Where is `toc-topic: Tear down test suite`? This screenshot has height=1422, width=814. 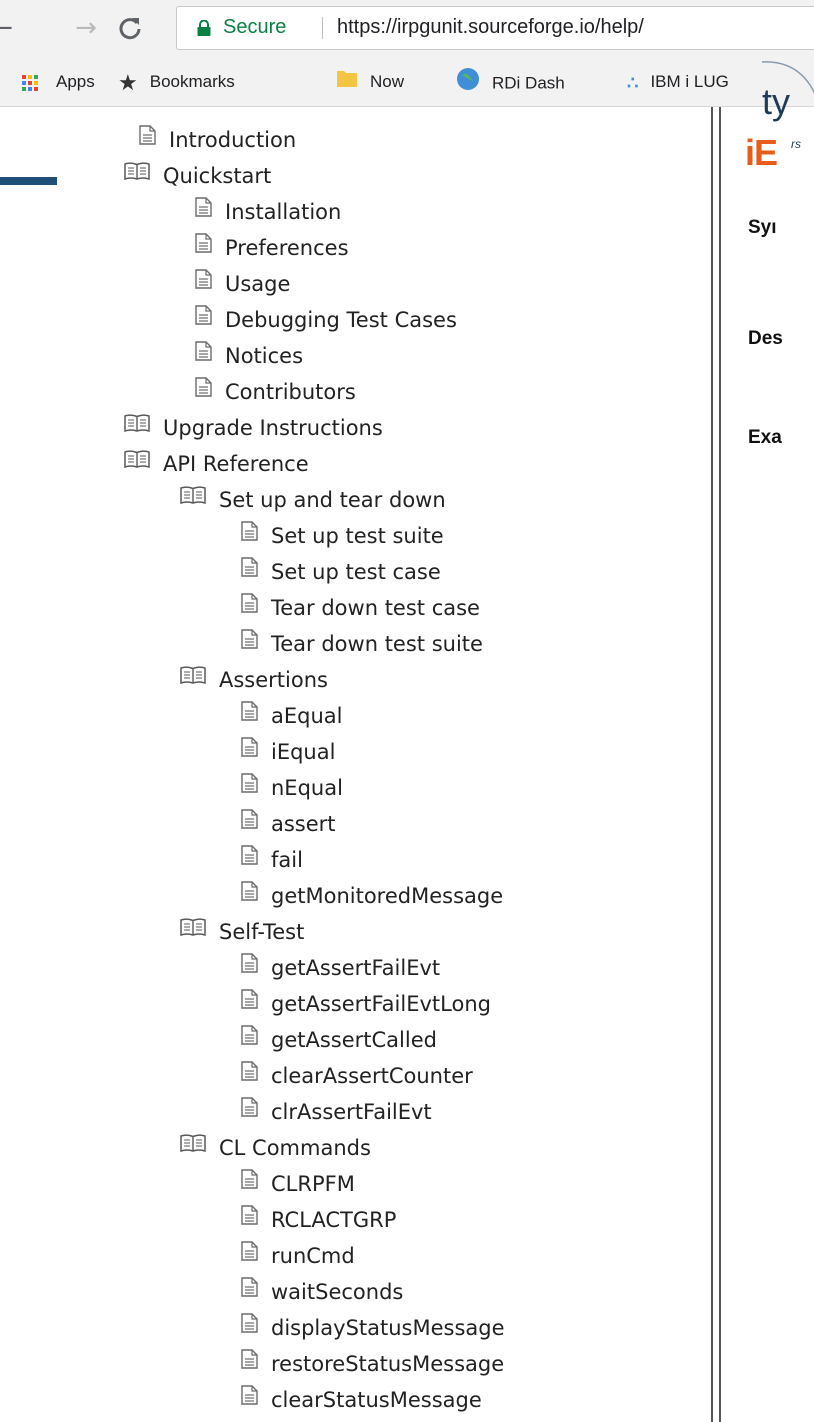
toc-topic: Tear down test suite is located at coordinates (362, 643).